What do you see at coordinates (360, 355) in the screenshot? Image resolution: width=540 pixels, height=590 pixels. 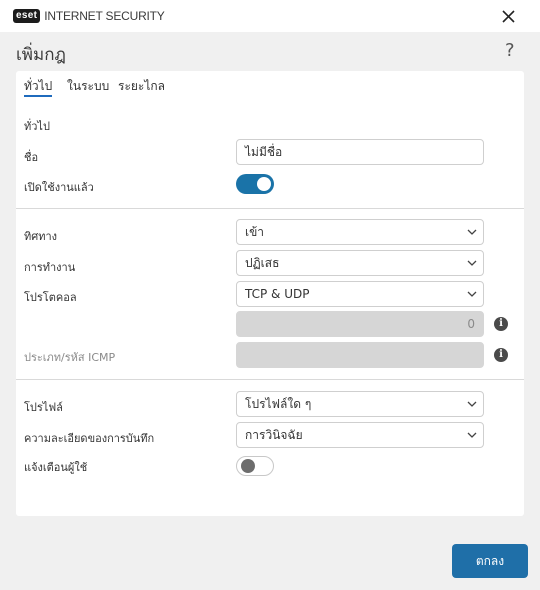 I see `icmp-field` at bounding box center [360, 355].